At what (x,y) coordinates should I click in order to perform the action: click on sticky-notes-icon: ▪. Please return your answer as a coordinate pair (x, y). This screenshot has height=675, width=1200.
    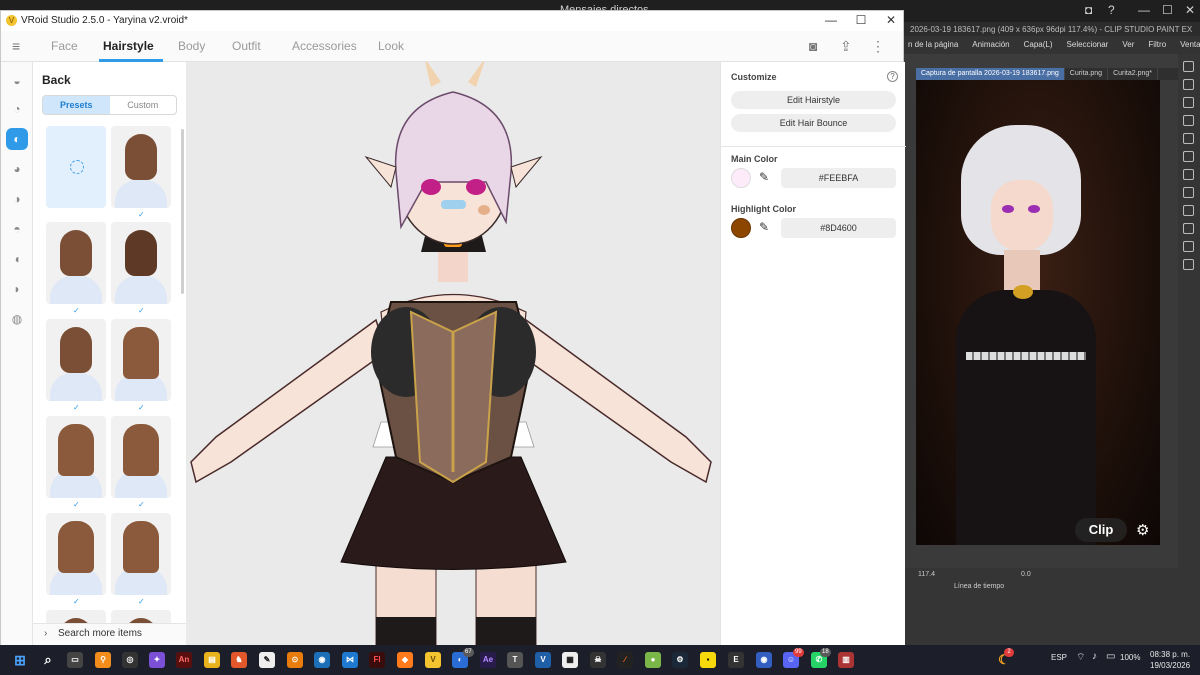
    Looking at the image, I should click on (708, 660).